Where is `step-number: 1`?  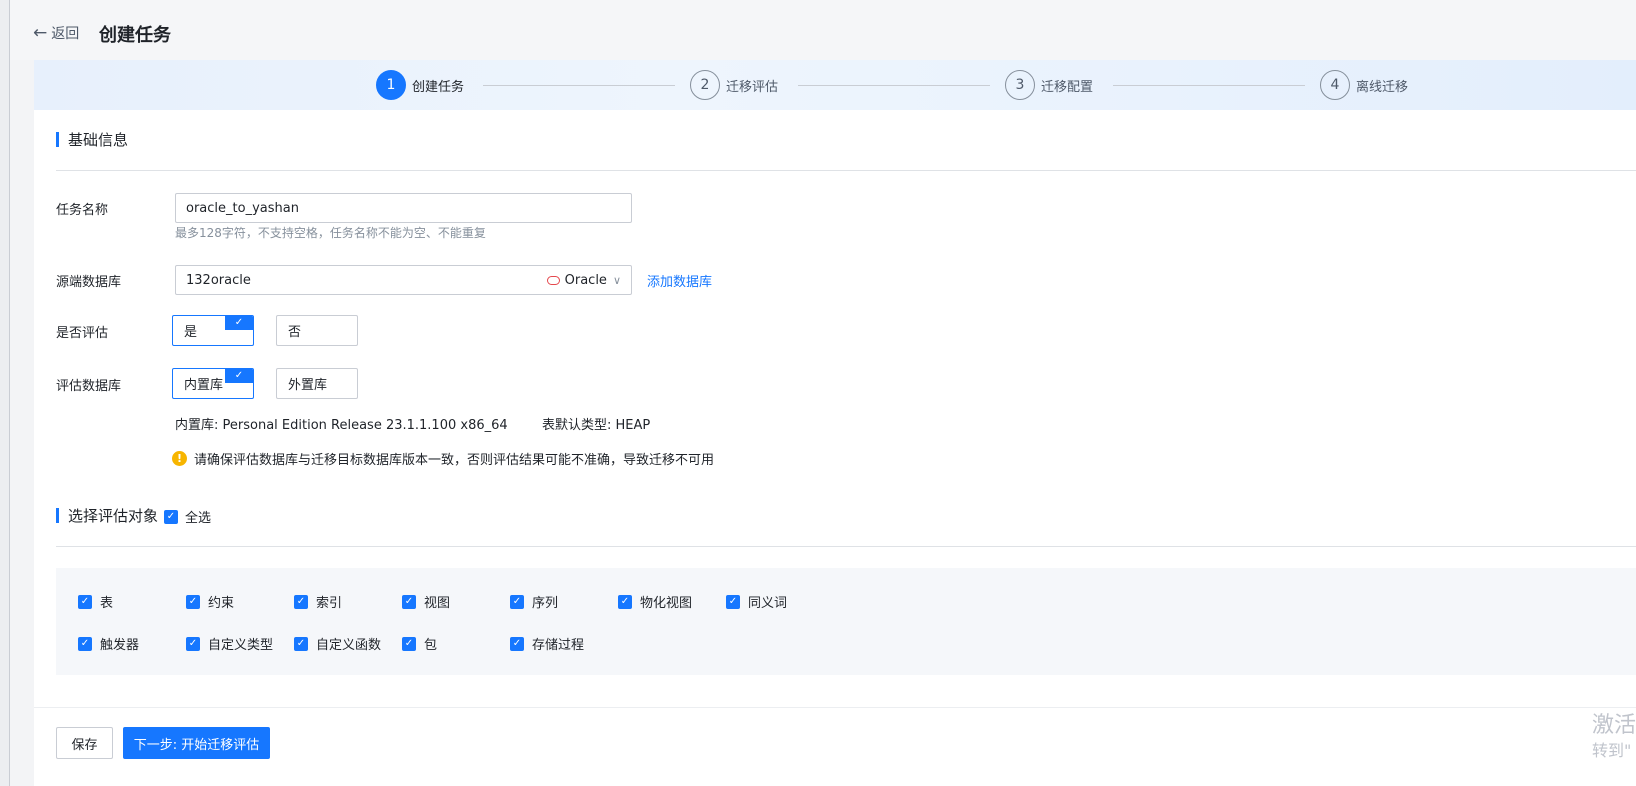 step-number: 1 is located at coordinates (391, 85).